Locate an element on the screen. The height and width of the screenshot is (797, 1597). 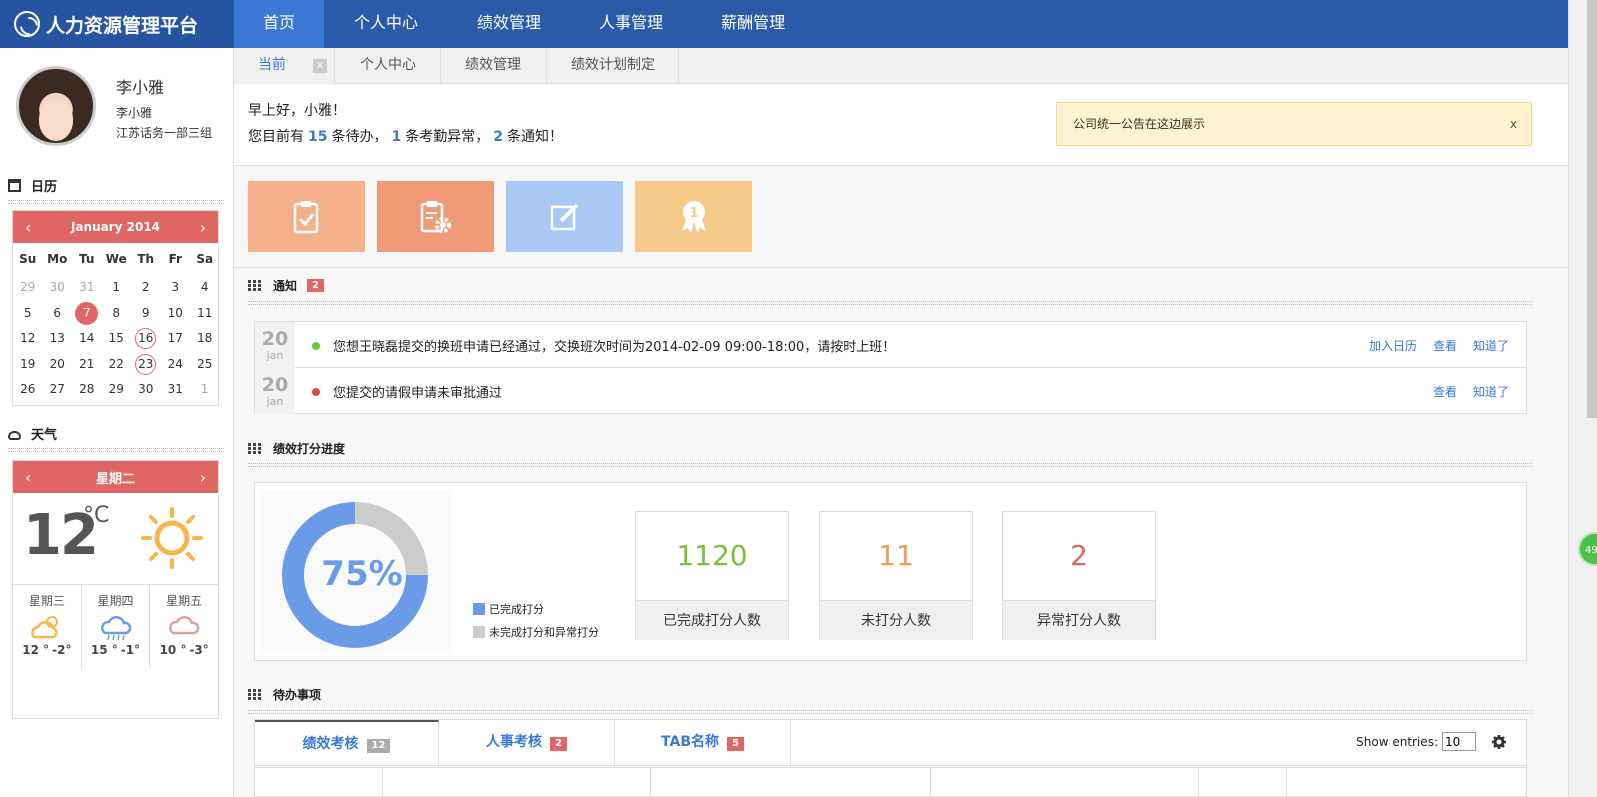
nav-personal-center: 个人中心 is located at coordinates (386, 24).